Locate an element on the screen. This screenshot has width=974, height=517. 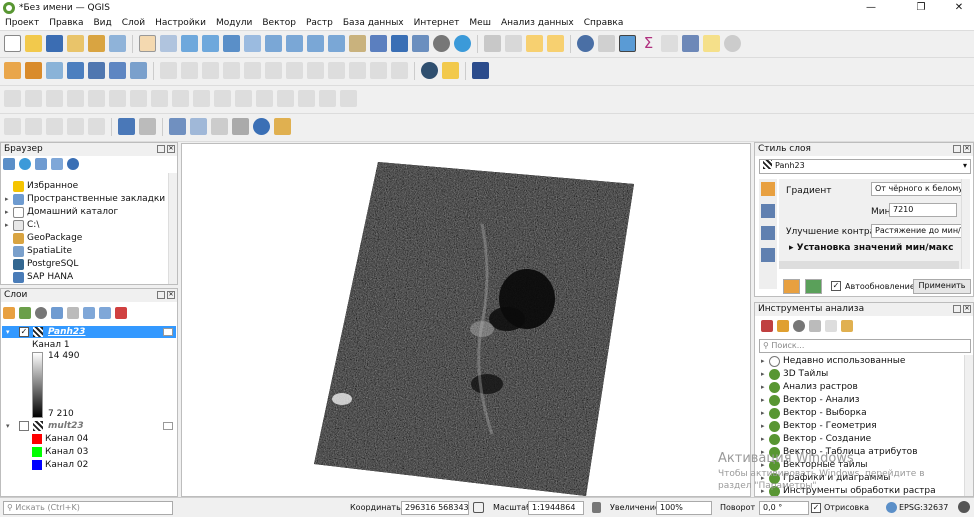
autoupdate-checkbox: ✓ is located at coordinates (836, 286).